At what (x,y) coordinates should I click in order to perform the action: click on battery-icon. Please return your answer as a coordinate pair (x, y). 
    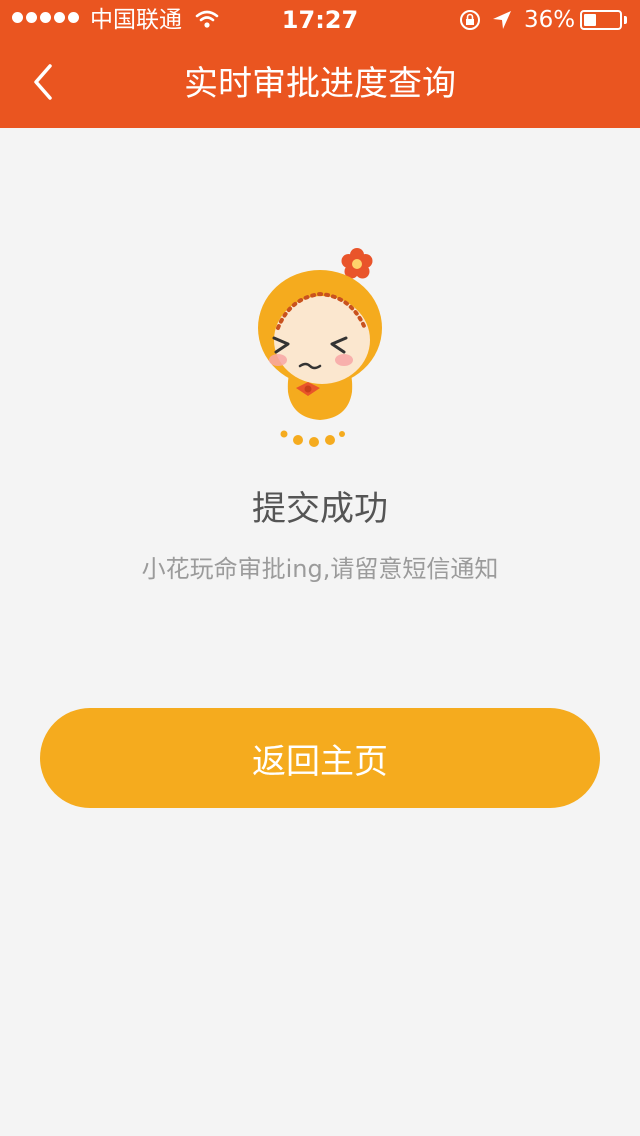
    Looking at the image, I should click on (601, 20).